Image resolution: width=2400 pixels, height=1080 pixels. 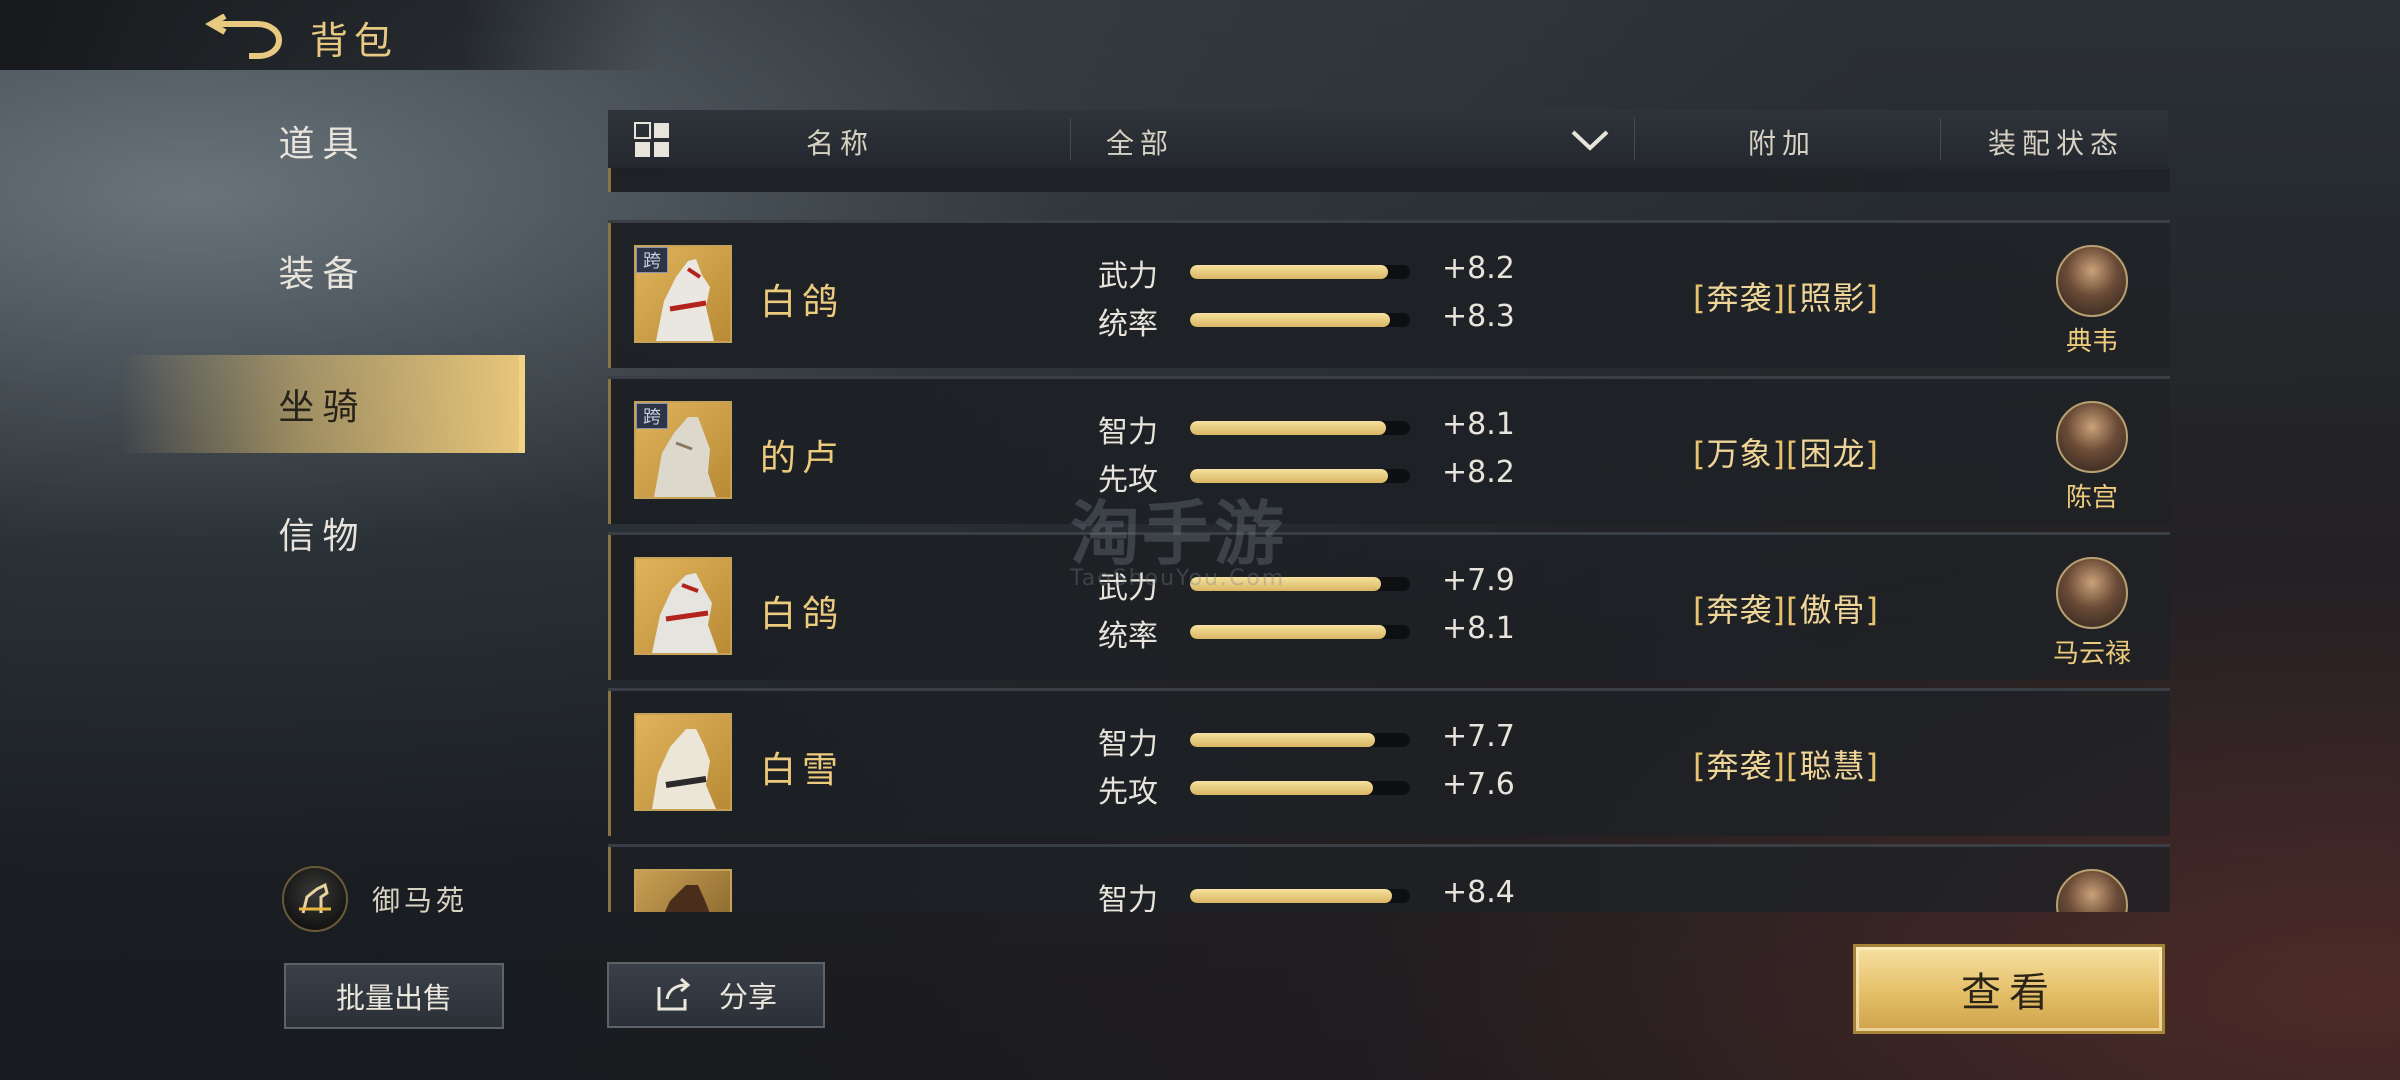 What do you see at coordinates (1389, 762) in the screenshot?
I see `mount-row: 白雪 智力 +7.7 先攻 +7.6 [奔袭][聪慧]` at bounding box center [1389, 762].